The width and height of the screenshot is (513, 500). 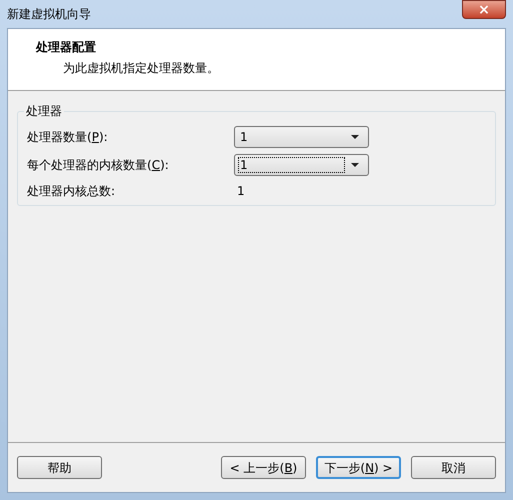 I want to click on wizard-button: < 上一步(B), so click(x=263, y=467).